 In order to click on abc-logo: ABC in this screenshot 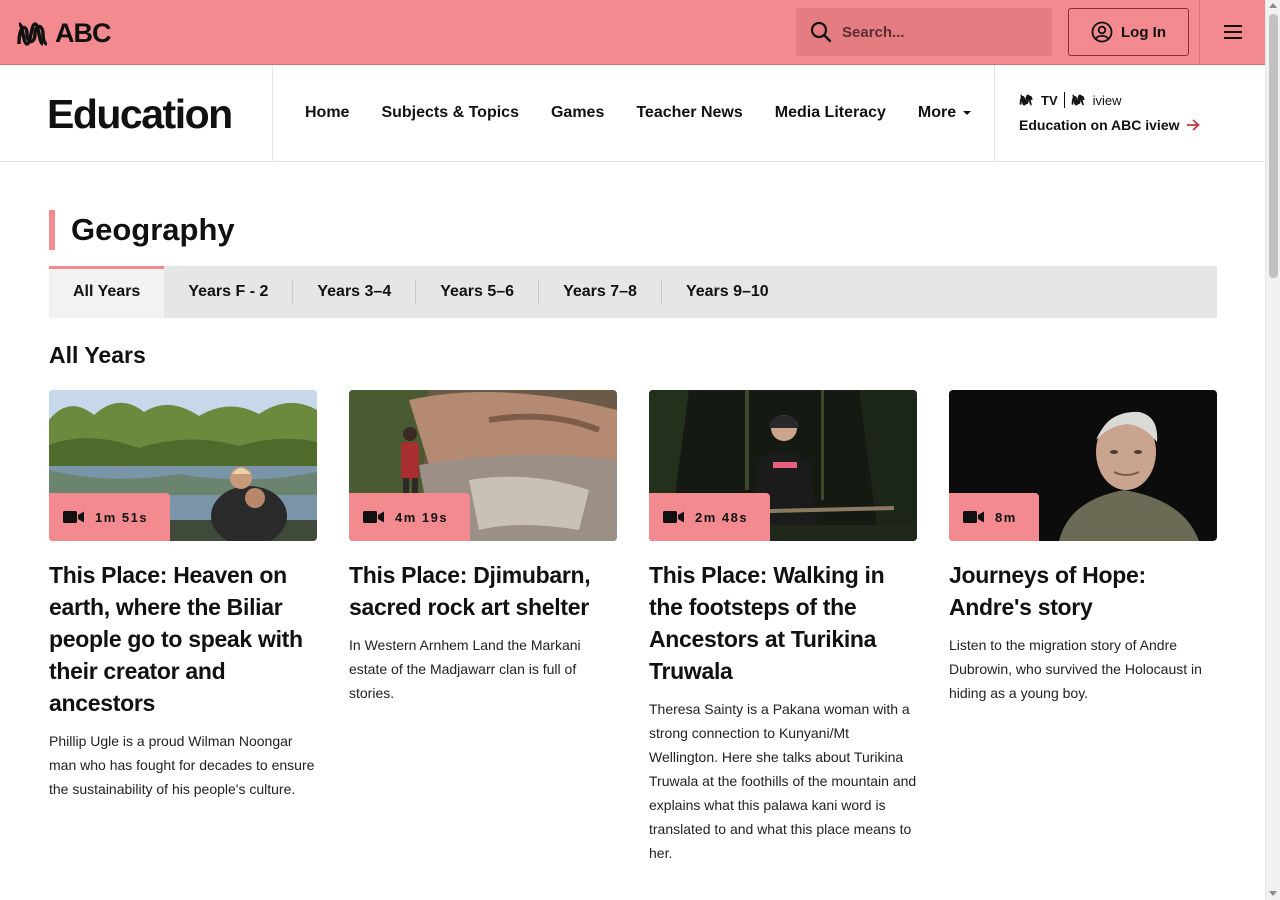, I will do `click(64, 33)`.